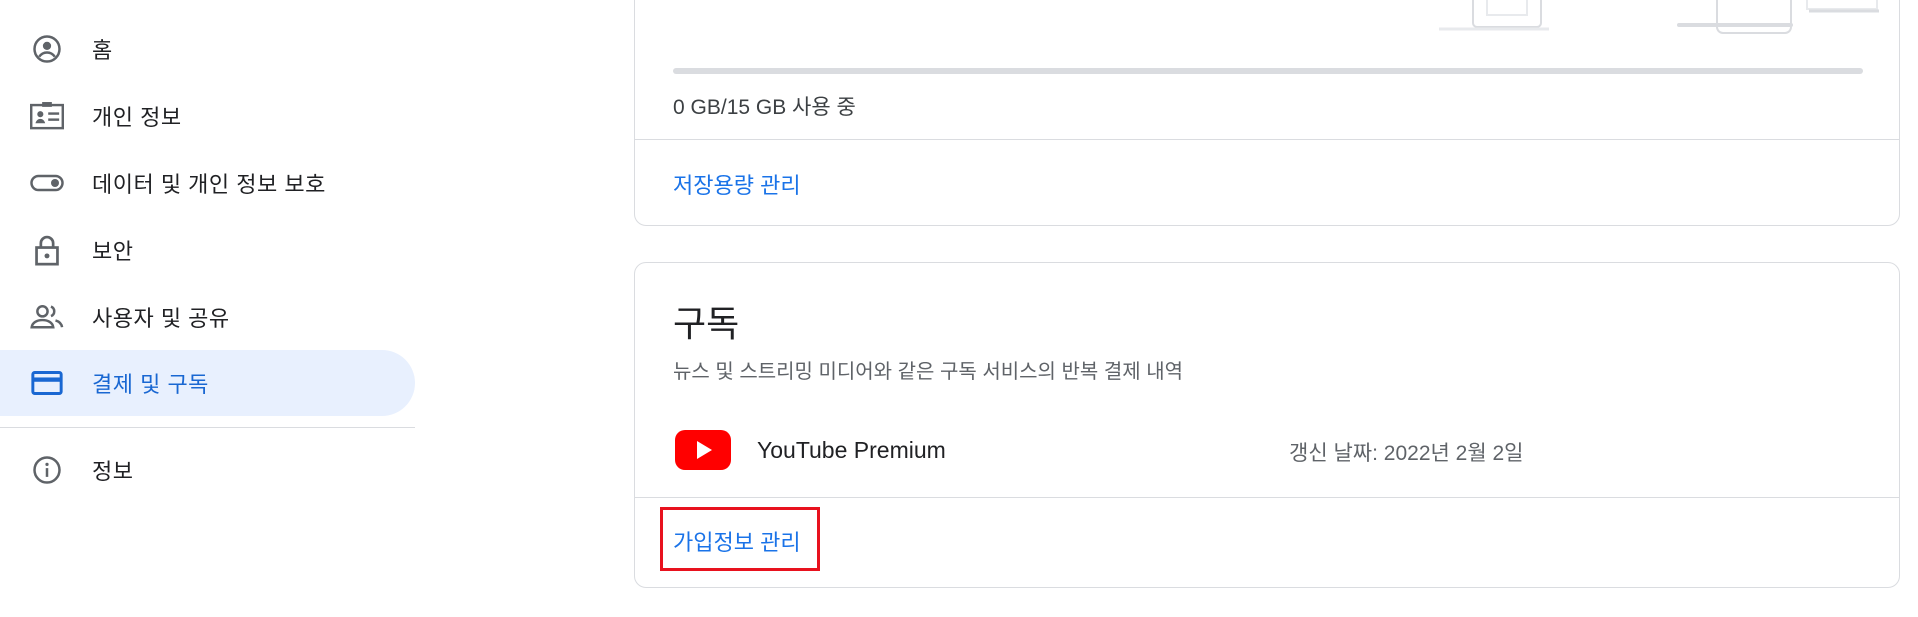 The width and height of the screenshot is (1918, 617). What do you see at coordinates (764, 107) in the screenshot?
I see `storage-usage-text: 0 GB/15 GB 사용 중` at bounding box center [764, 107].